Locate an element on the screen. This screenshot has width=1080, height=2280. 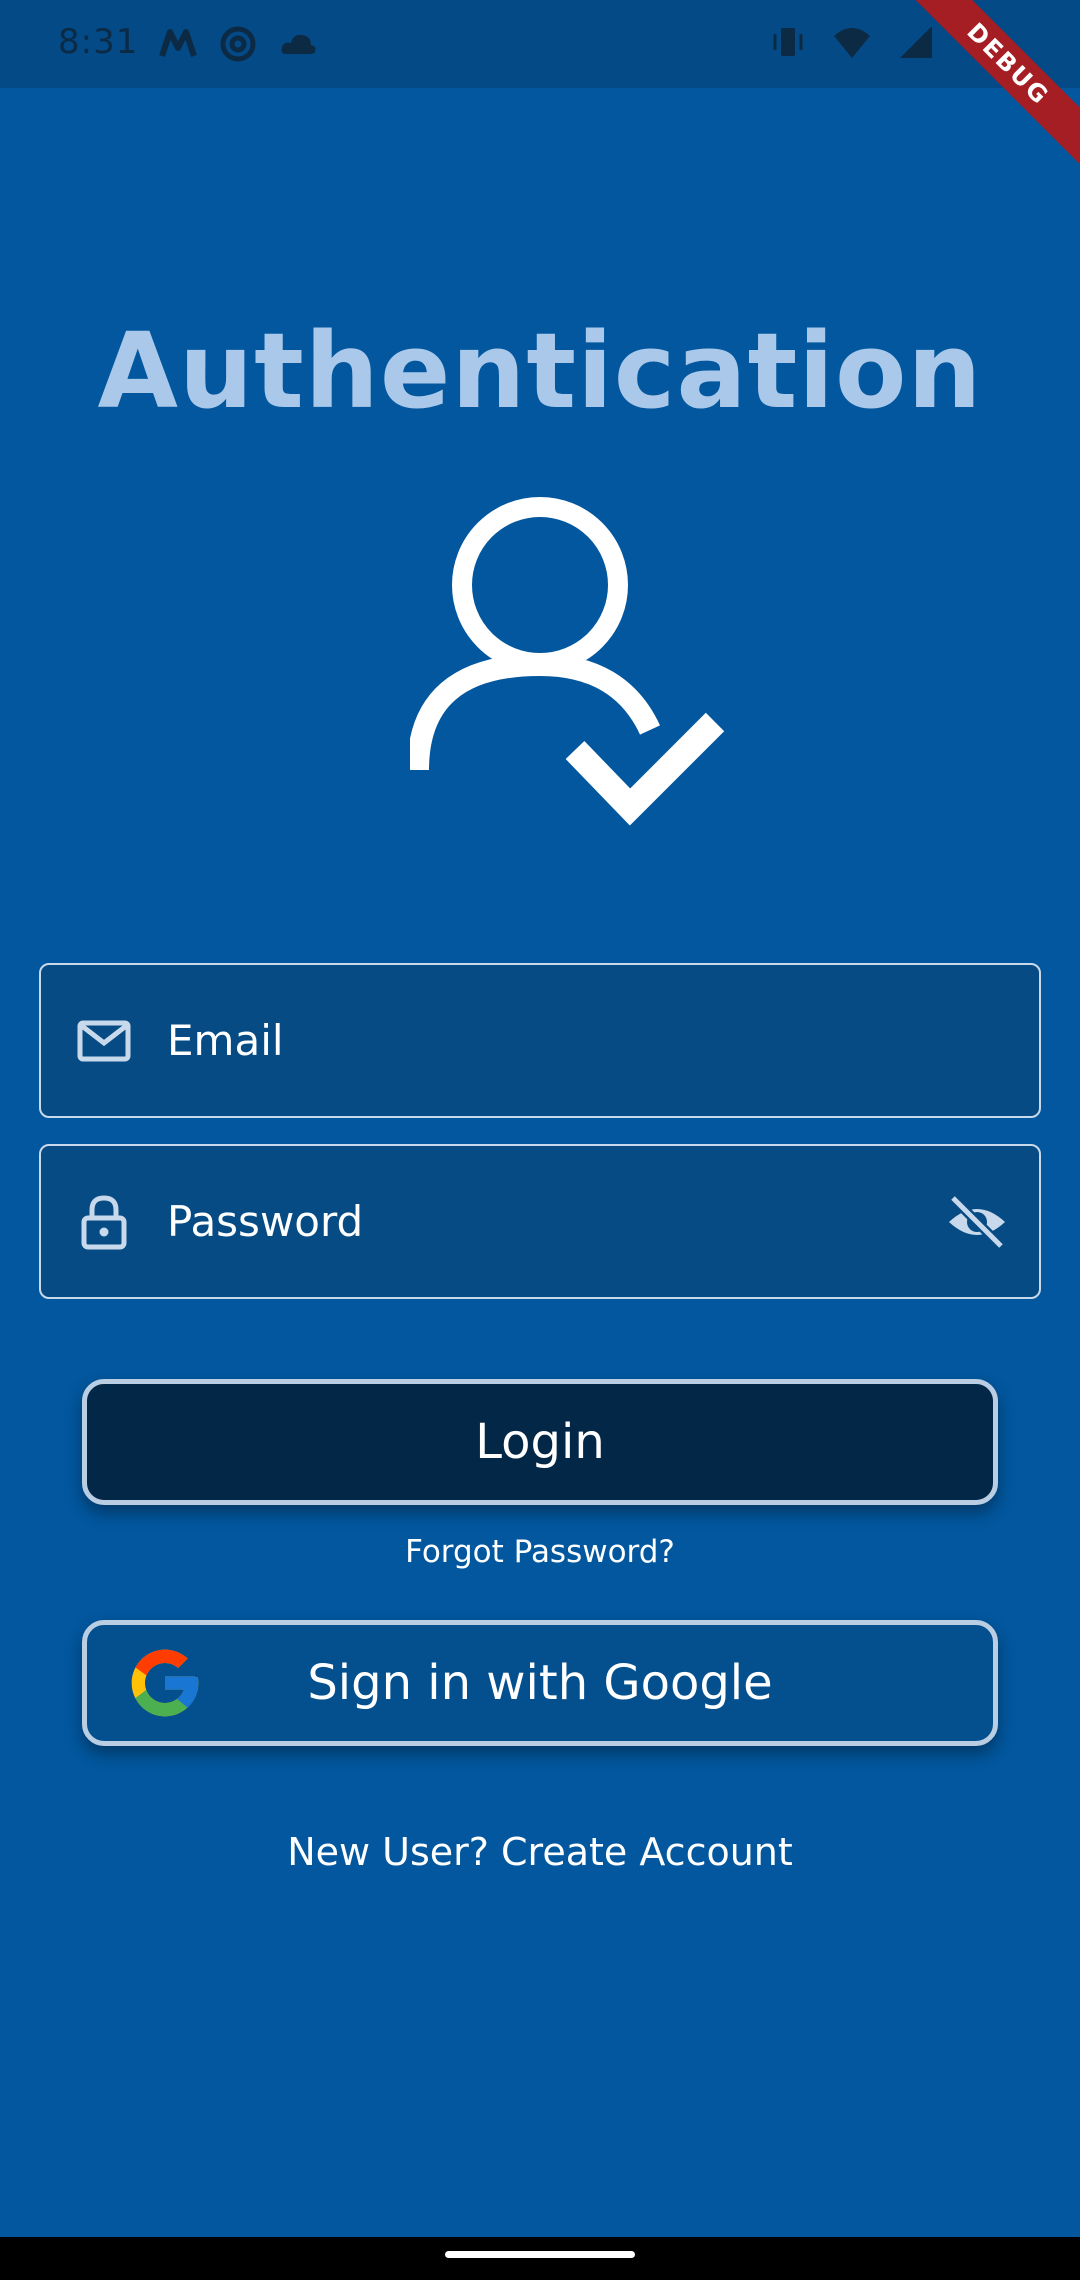
status-icons-left is located at coordinates (238, 44).